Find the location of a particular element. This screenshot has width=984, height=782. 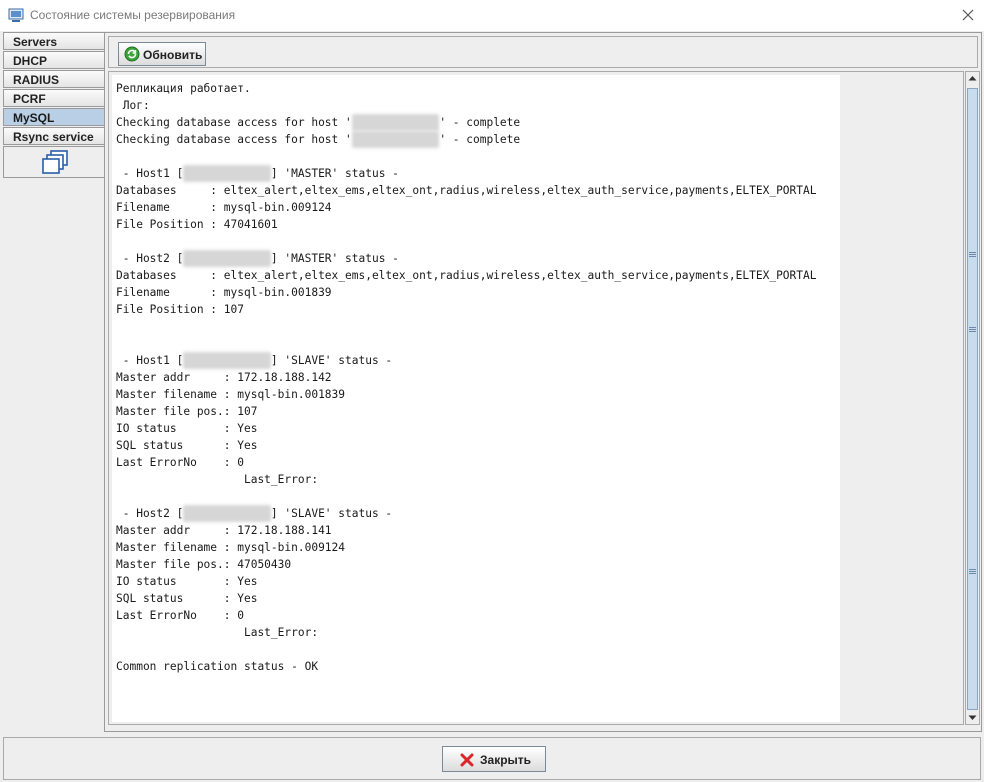

tab-mysql: MySQL is located at coordinates (54, 117).